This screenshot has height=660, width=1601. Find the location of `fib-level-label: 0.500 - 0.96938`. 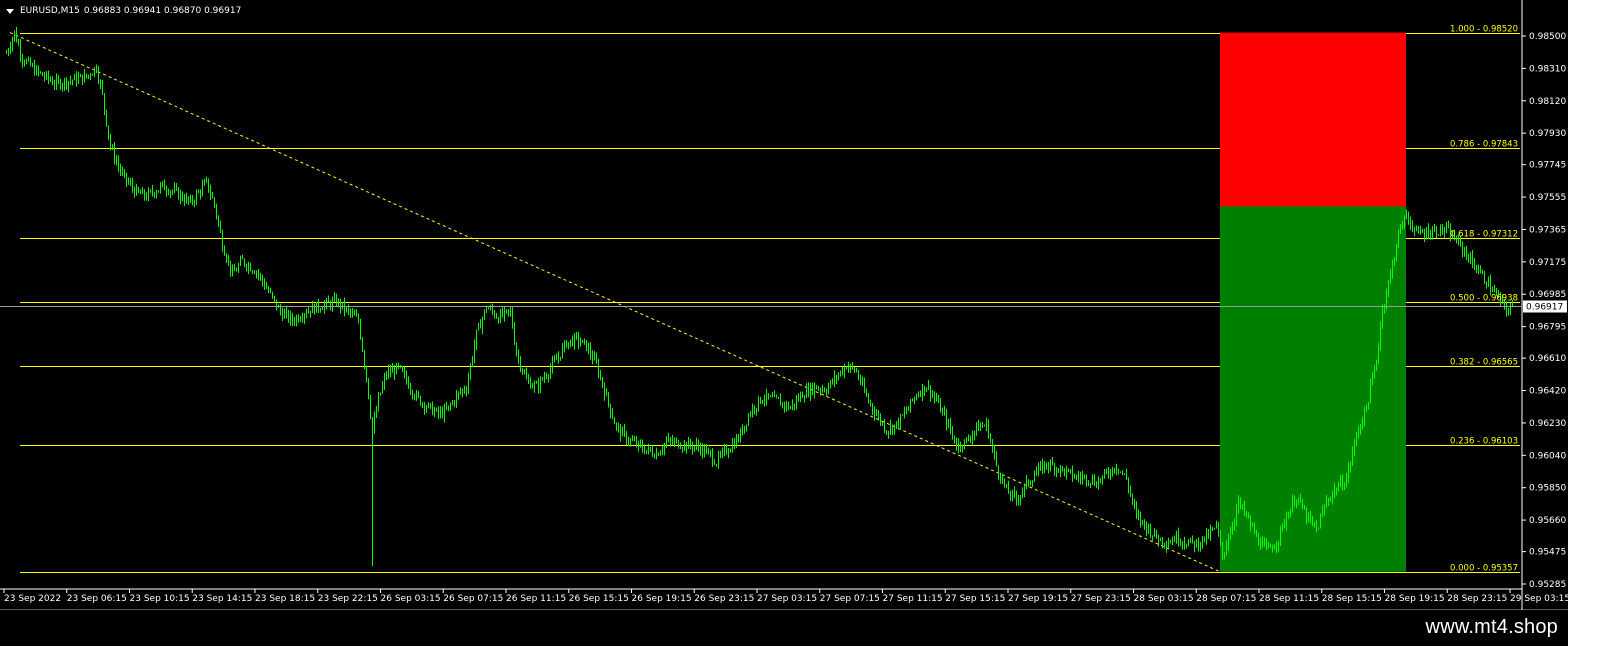

fib-level-label: 0.500 - 0.96938 is located at coordinates (1484, 299).